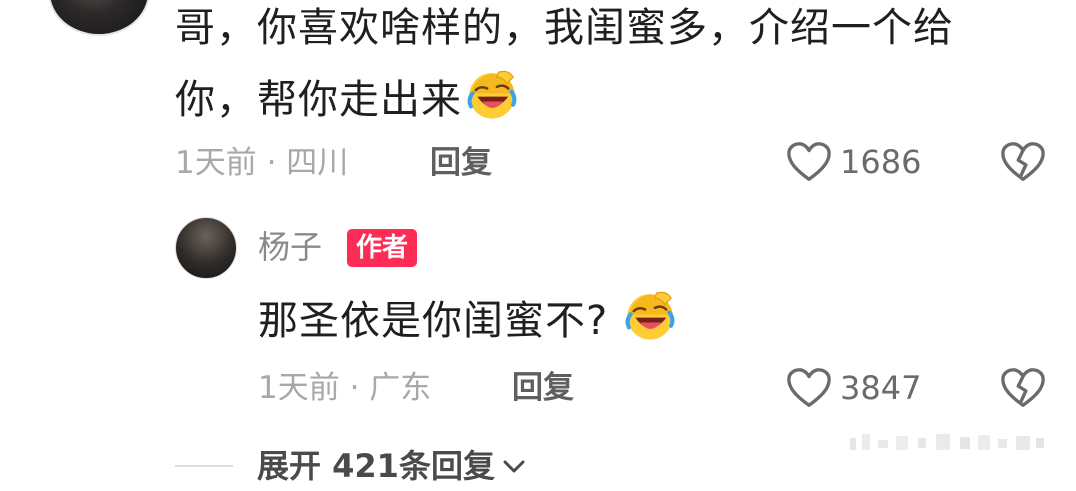 The width and height of the screenshot is (1076, 491). I want to click on reply-author-name: 杨子, so click(290, 247).